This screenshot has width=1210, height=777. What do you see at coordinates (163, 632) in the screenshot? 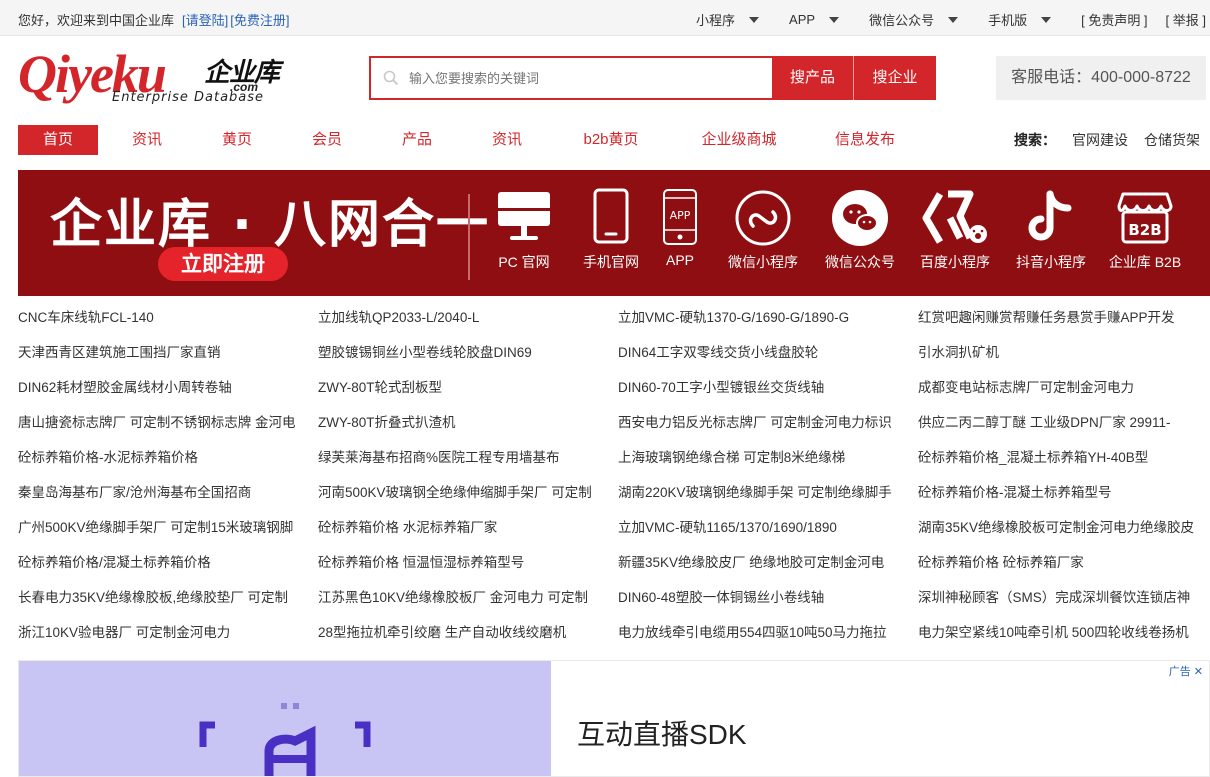
I see `product-link: 浙江10KV验电器厂 可定制金河电力` at bounding box center [163, 632].